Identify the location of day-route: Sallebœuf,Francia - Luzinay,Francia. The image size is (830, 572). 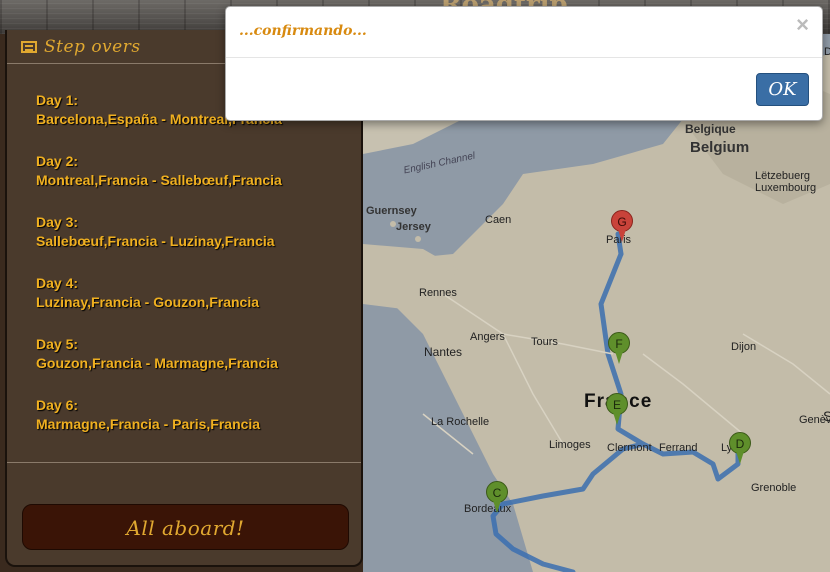
(155, 241).